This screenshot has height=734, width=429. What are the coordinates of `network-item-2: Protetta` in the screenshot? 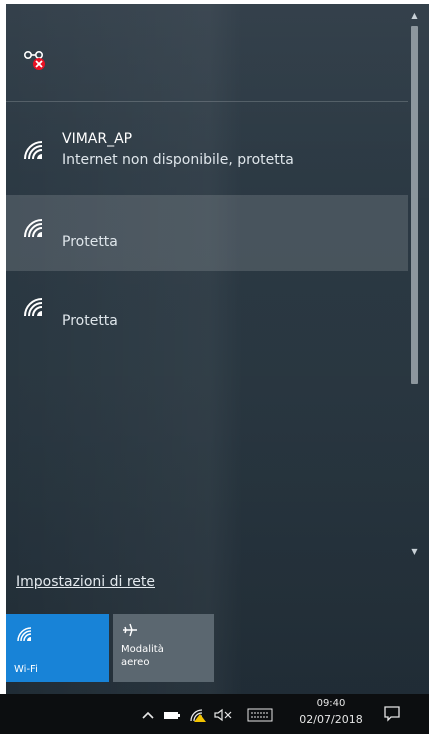 It's located at (207, 233).